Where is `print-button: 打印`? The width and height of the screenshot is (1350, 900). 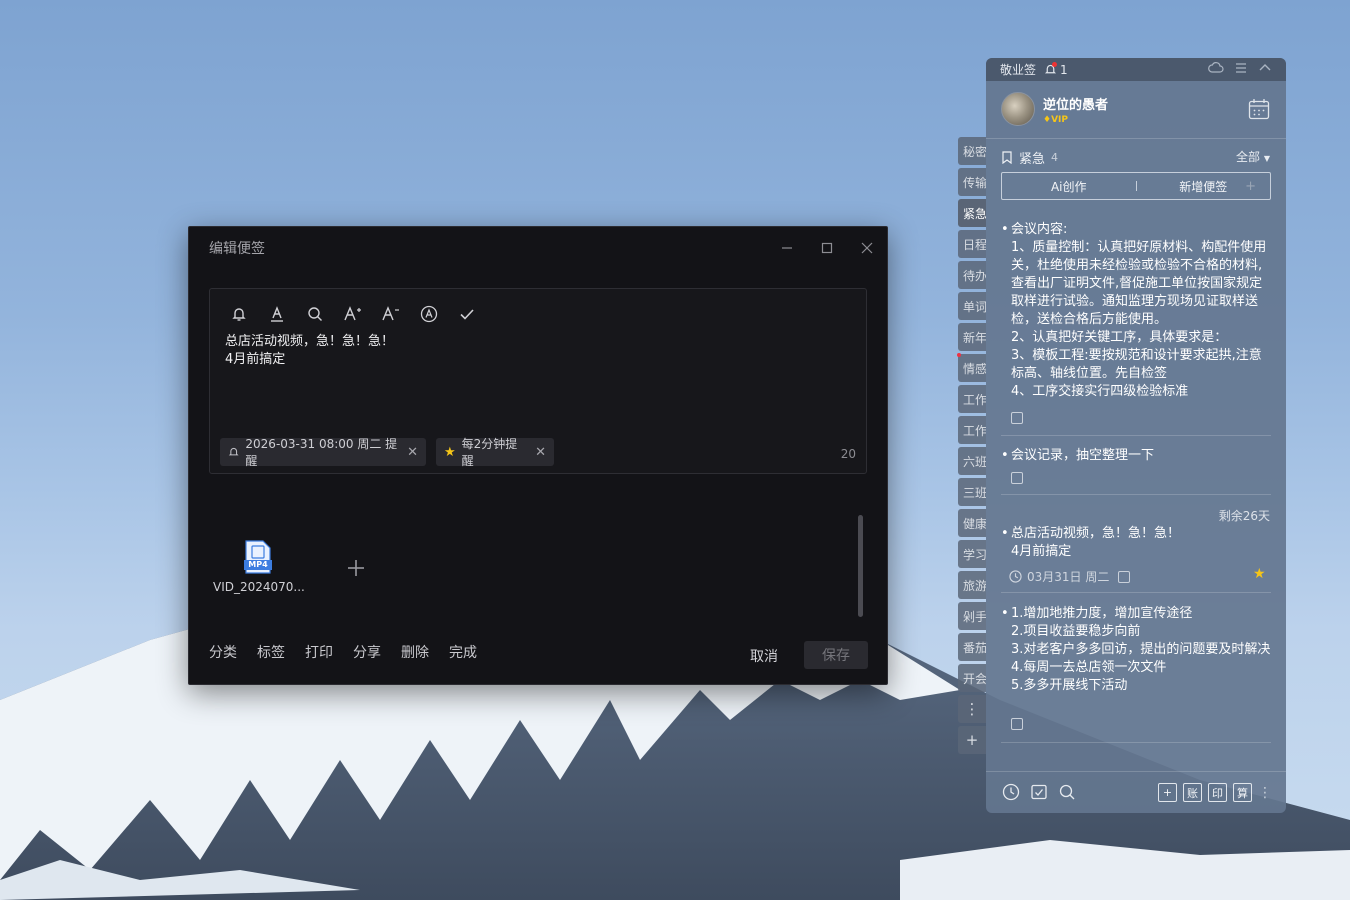
print-button: 打印 is located at coordinates (319, 652).